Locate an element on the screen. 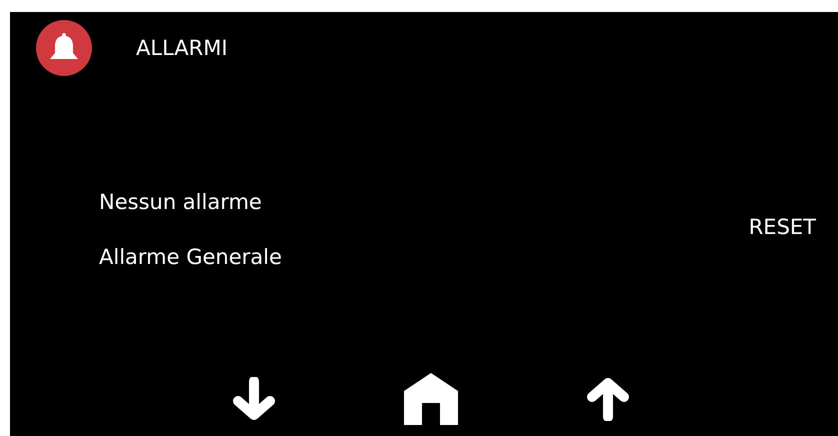 This screenshot has width=838, height=436. reset-button: RESET is located at coordinates (782, 226).